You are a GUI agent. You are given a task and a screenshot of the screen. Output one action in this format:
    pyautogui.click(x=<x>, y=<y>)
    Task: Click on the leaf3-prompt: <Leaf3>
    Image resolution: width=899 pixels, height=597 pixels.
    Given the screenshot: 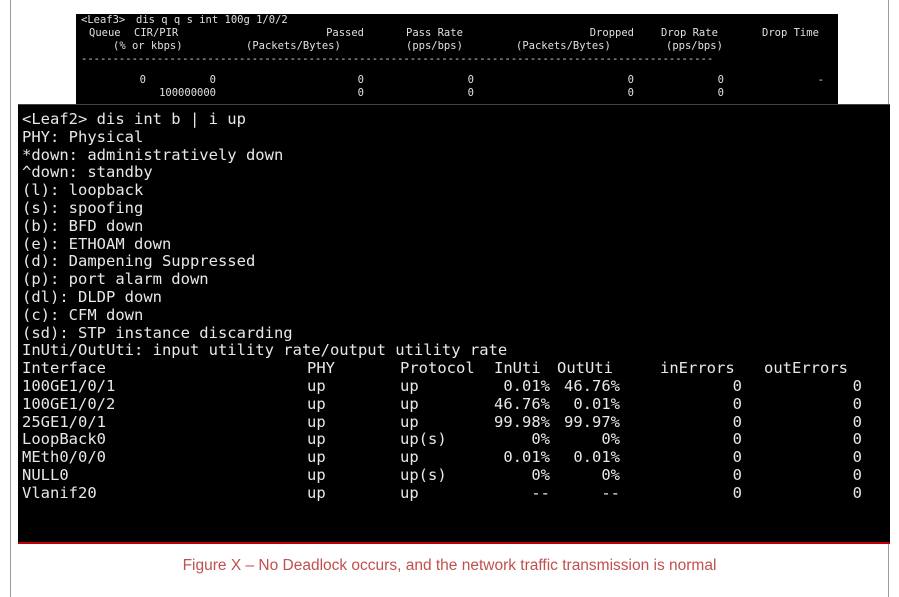 What is the action you would take?
    pyautogui.click(x=103, y=20)
    